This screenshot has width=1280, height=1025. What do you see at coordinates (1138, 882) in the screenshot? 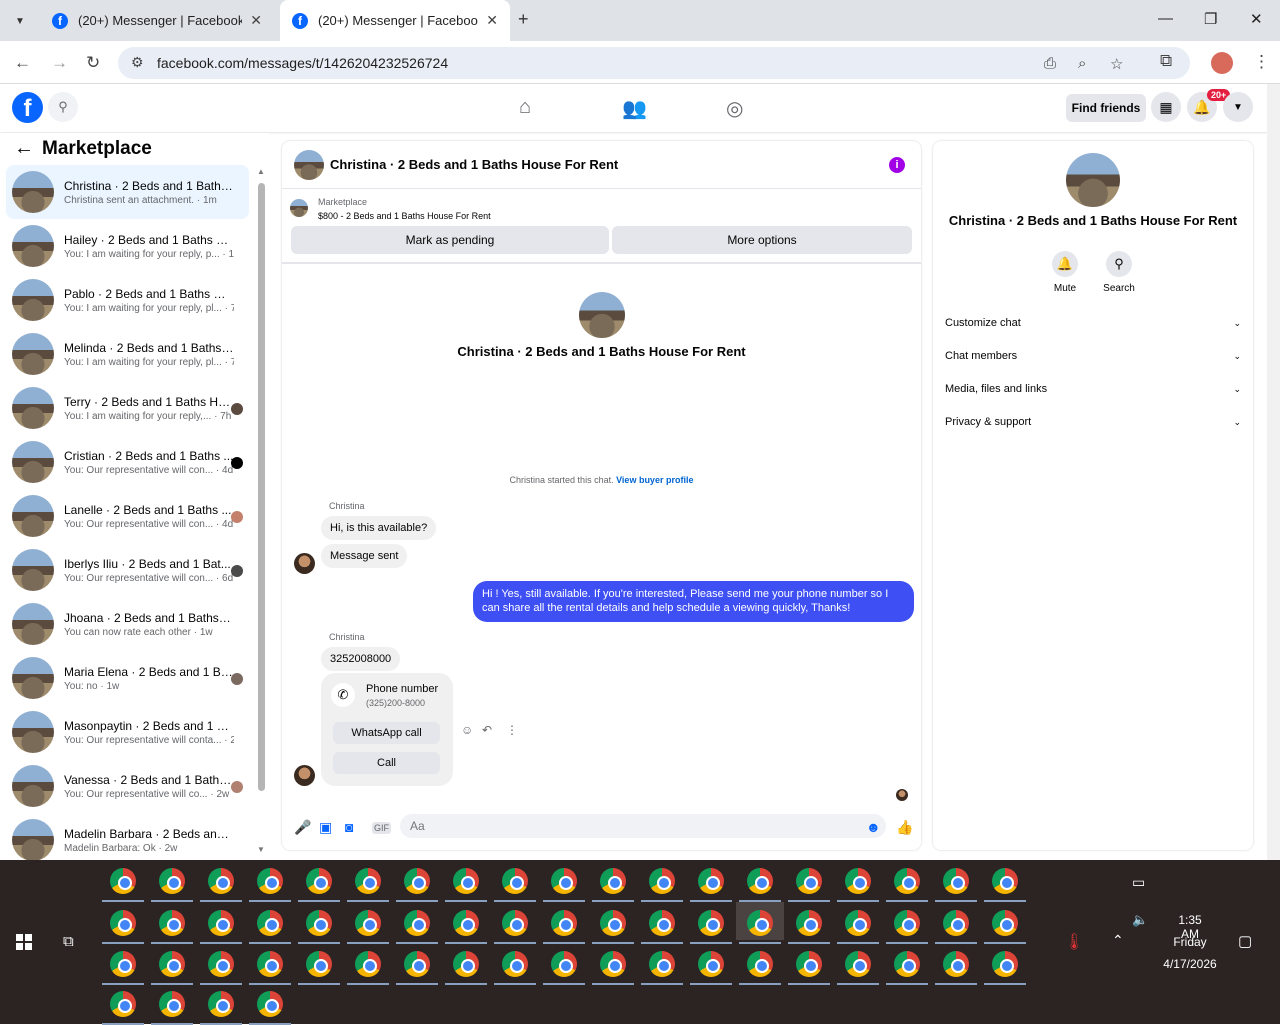
I see `network-icon: ▭` at bounding box center [1138, 882].